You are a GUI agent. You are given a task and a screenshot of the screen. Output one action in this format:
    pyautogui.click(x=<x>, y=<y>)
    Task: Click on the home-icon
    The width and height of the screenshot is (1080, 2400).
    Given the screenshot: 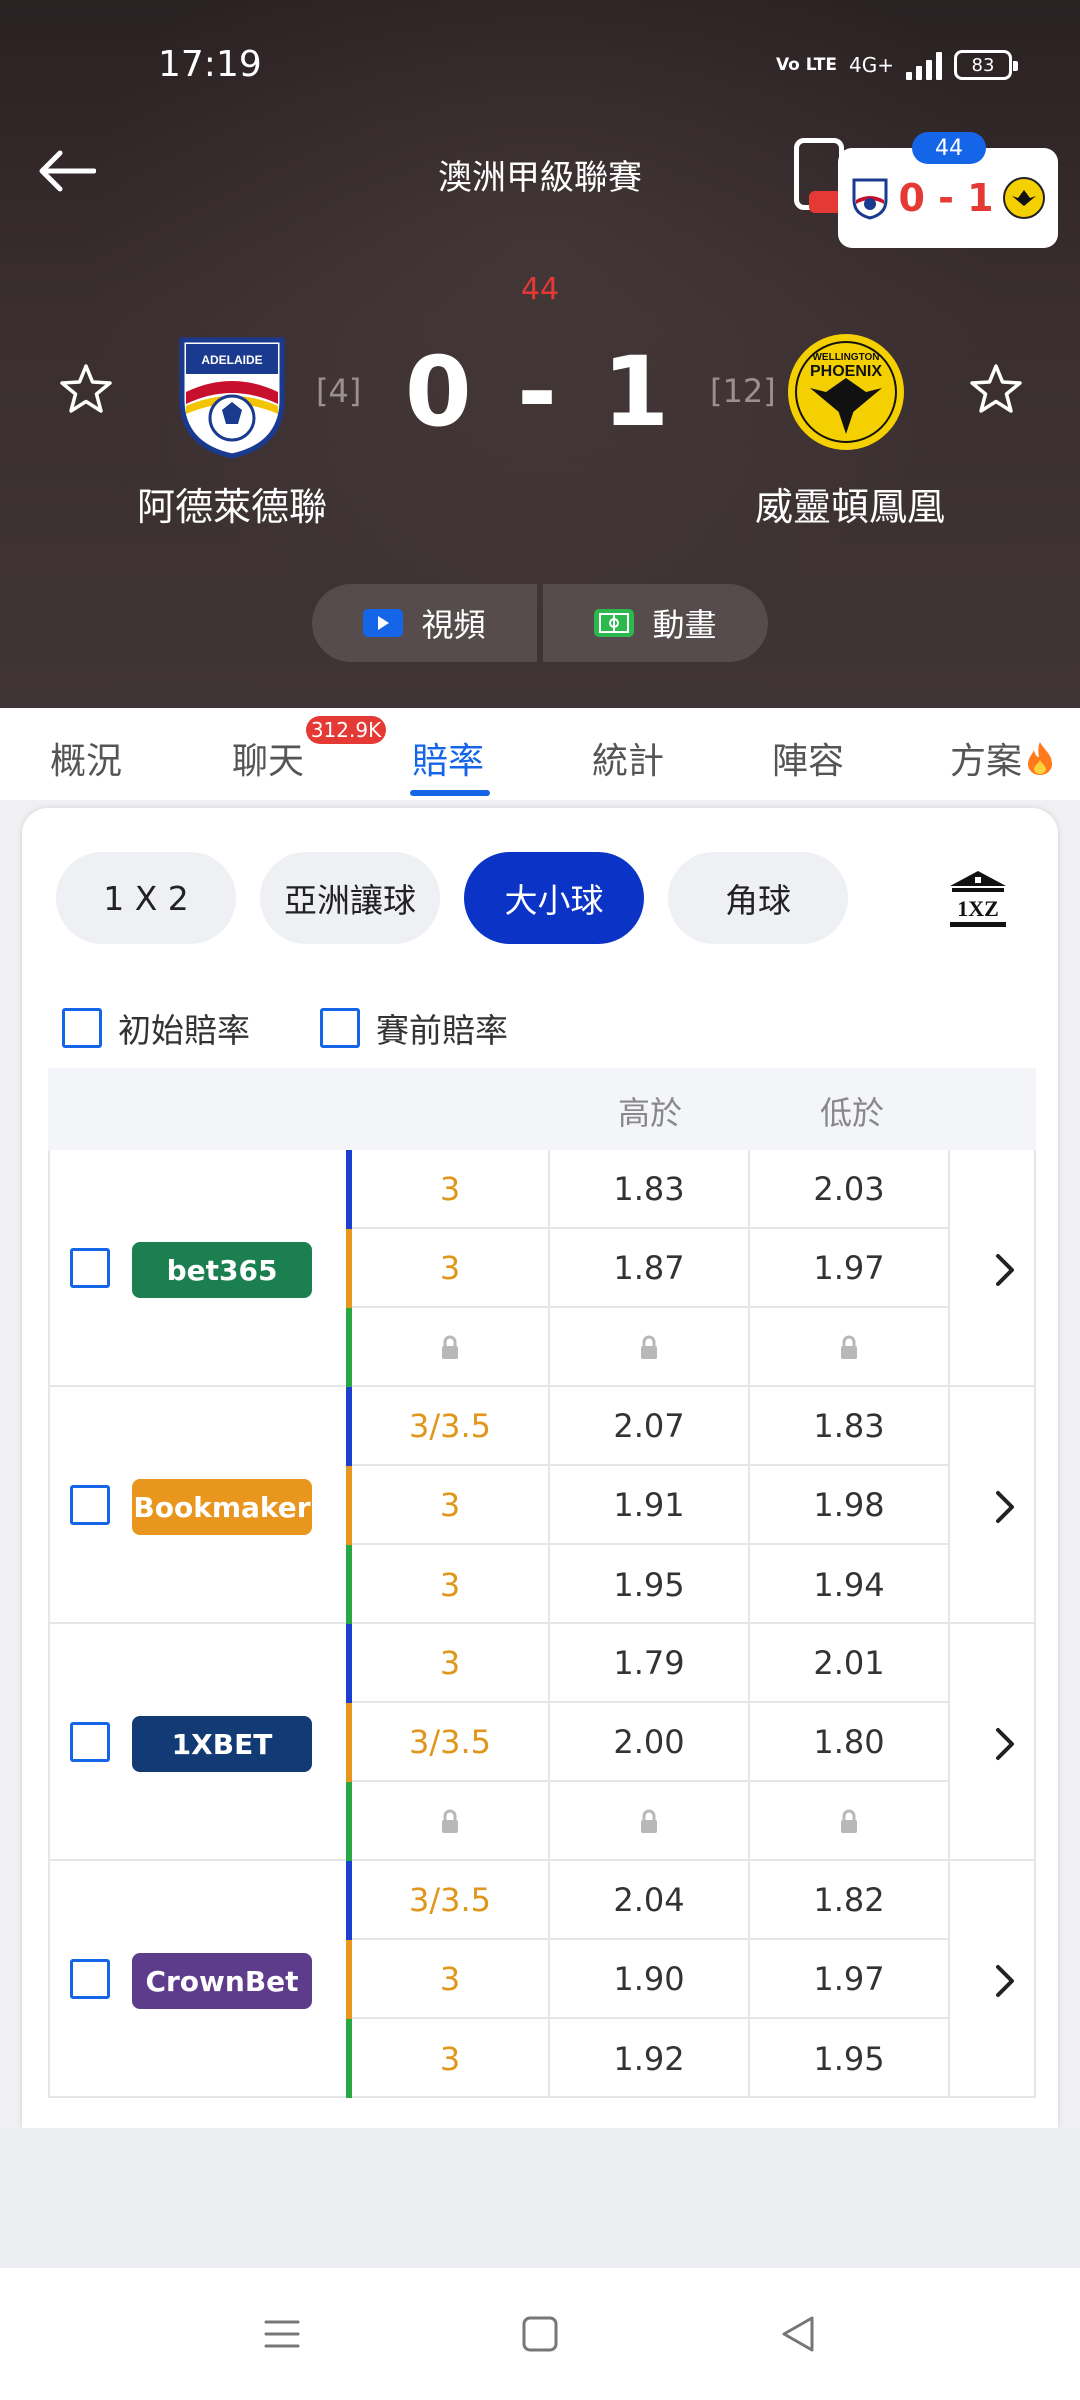 What is the action you would take?
    pyautogui.click(x=540, y=2334)
    